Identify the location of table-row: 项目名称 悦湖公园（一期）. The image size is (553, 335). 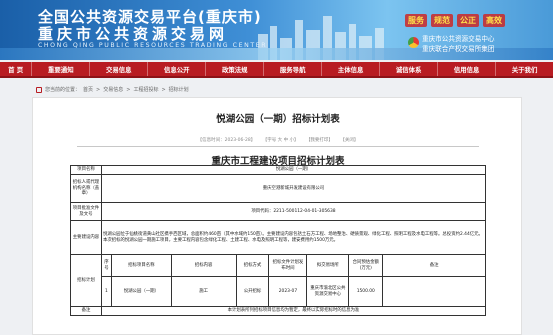
(278, 170).